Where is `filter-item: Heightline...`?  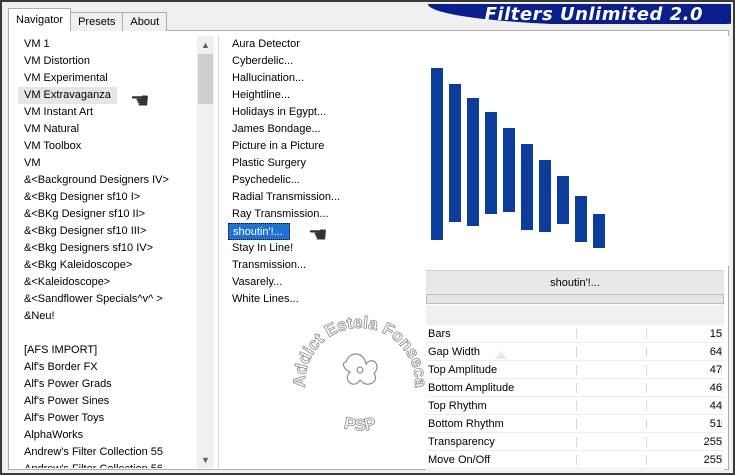
filter-item: Heightline... is located at coordinates (322, 95).